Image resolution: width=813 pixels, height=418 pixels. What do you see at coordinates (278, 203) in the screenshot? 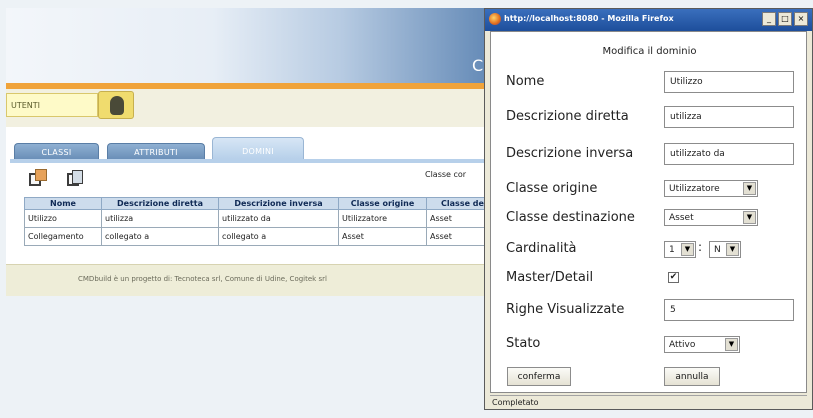
I see `column-header-descrizione-inversa: Descrizione inversa` at bounding box center [278, 203].